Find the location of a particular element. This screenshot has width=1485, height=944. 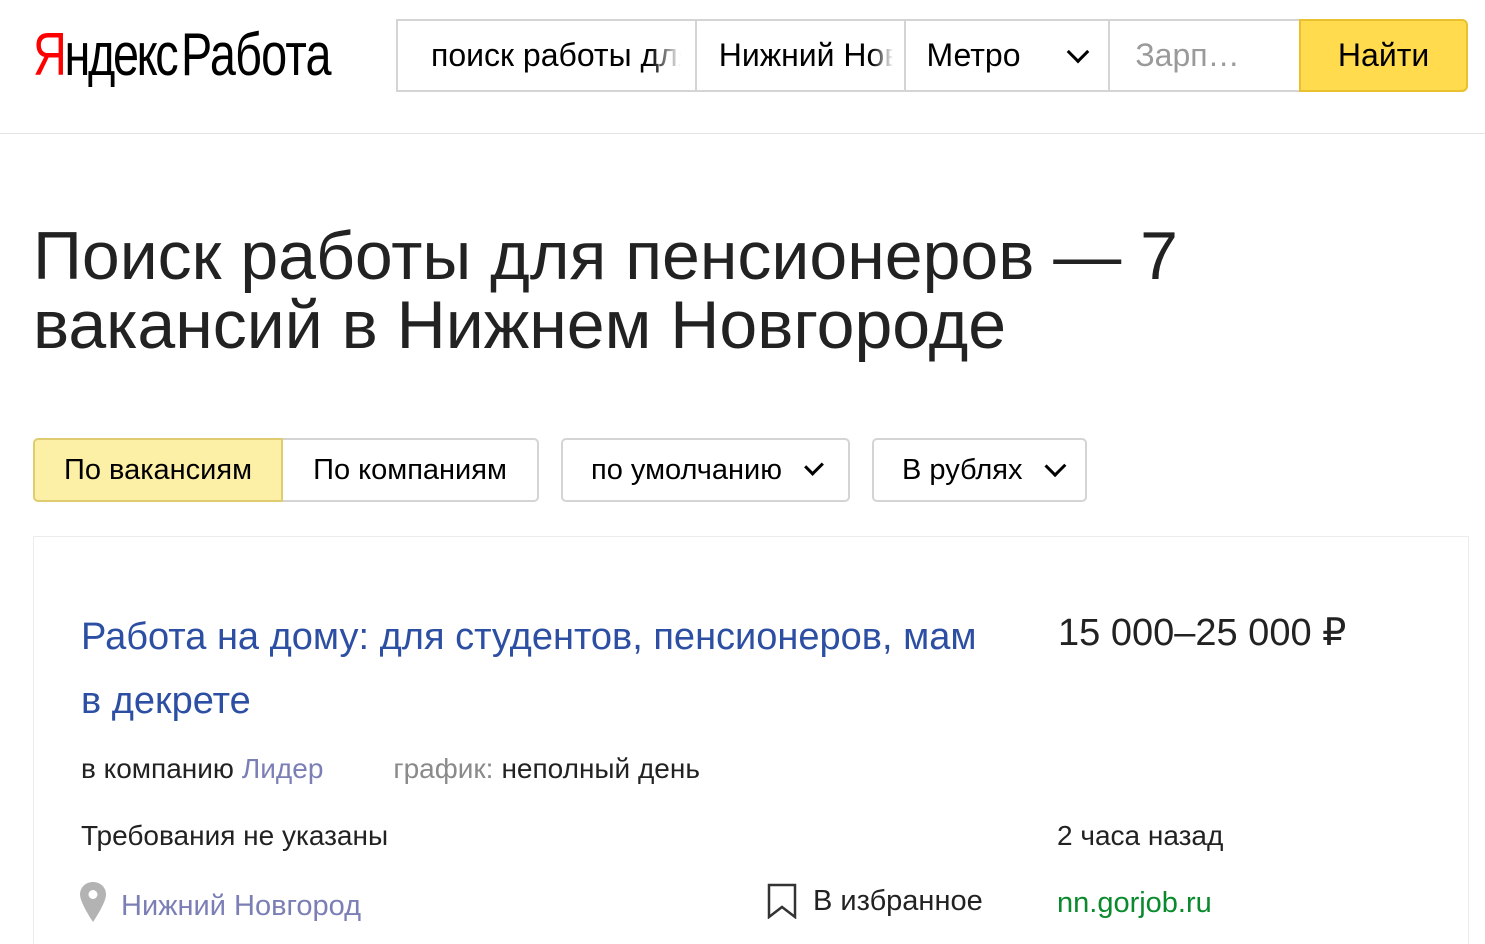

company-prefix: в компанию is located at coordinates (157, 768).